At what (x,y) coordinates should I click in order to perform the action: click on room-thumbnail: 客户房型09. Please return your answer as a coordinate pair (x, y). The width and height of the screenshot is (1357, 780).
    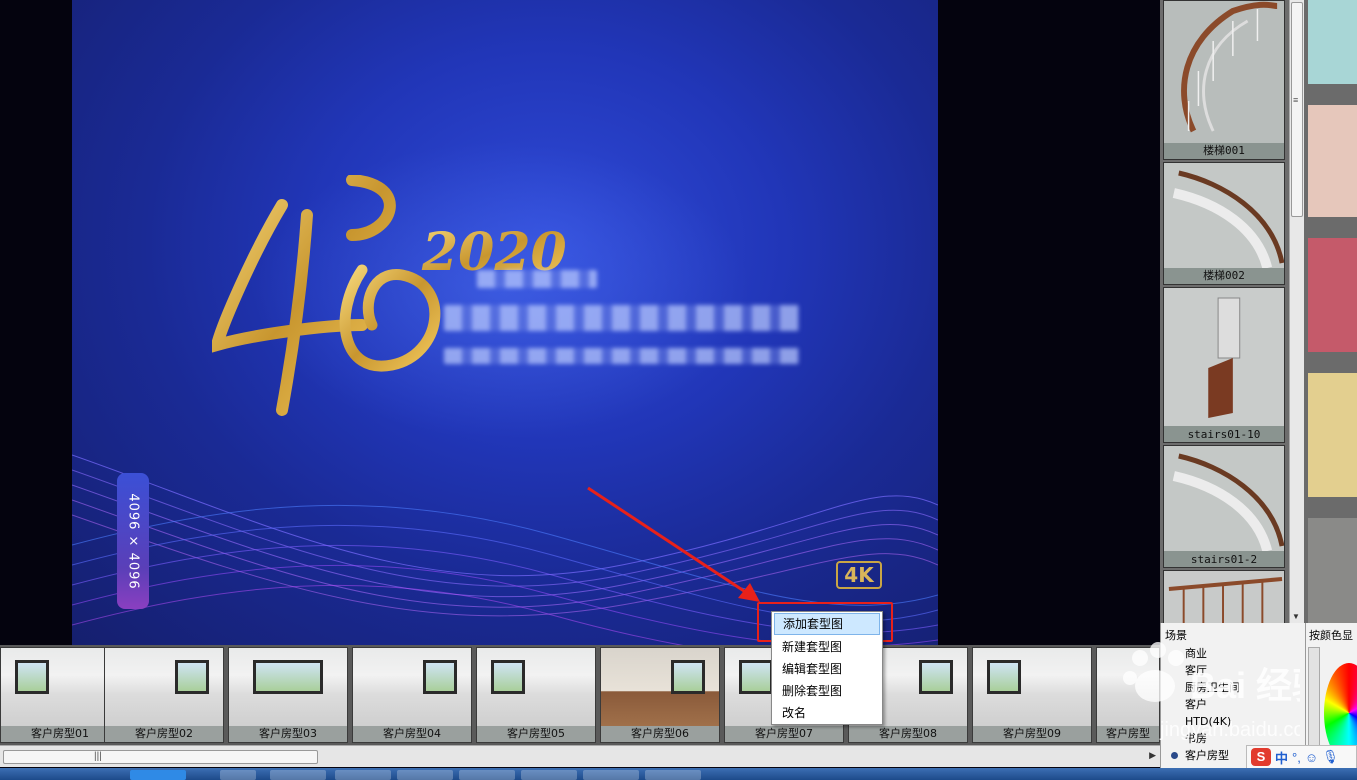
    Looking at the image, I should click on (1032, 695).